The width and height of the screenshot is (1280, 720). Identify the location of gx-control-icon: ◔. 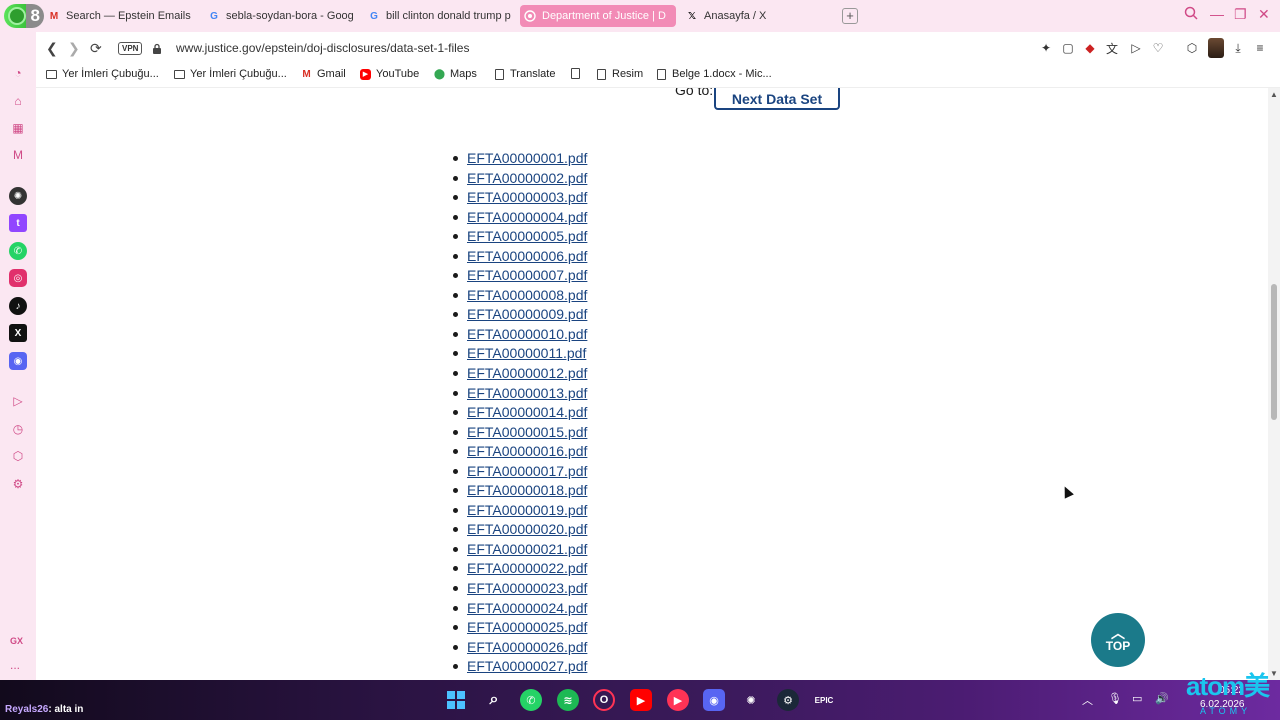
(18, 73).